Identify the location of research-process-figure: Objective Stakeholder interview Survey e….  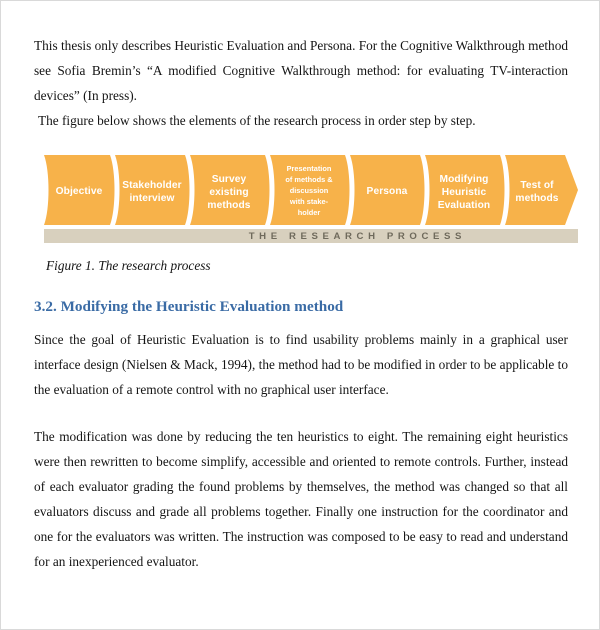
(300, 201).